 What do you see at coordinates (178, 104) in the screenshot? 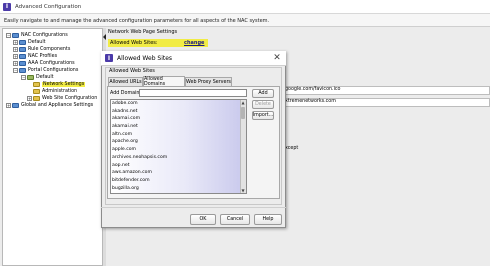
I see `list-item: adobe.com` at bounding box center [178, 104].